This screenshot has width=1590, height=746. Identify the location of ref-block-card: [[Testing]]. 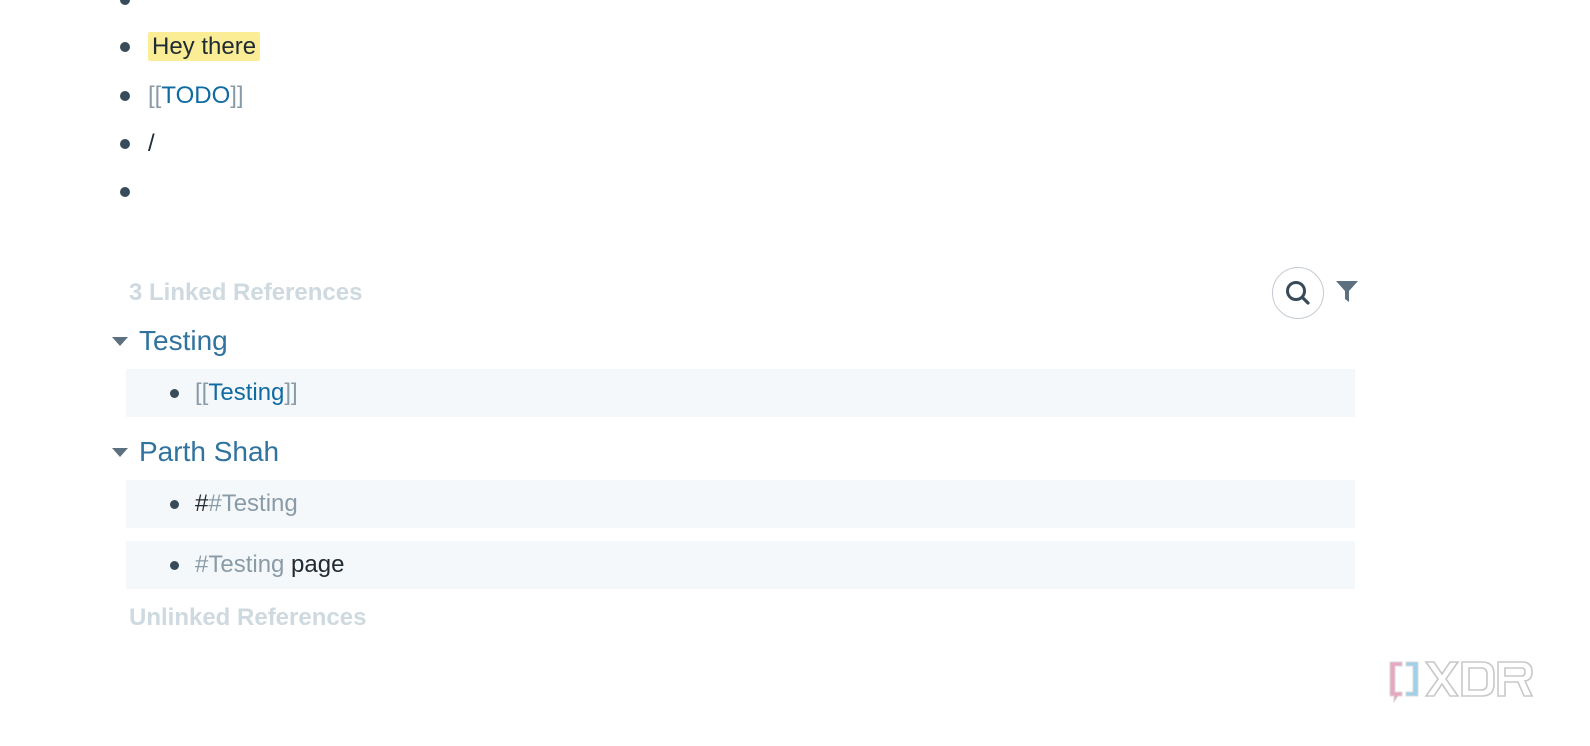
(740, 393).